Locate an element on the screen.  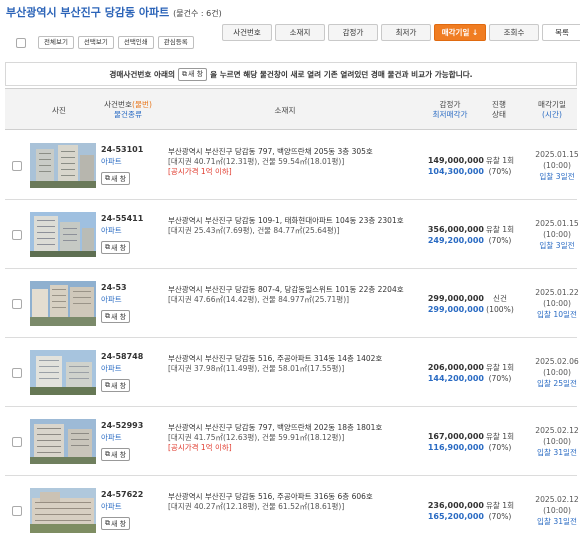
sort-appraisal-button: 감정가 is located at coordinates (353, 32).